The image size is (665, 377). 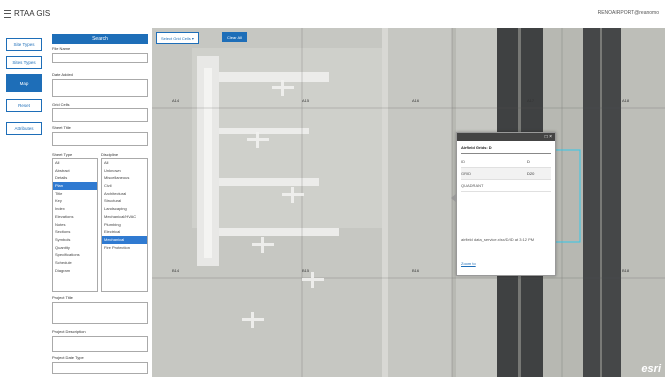 I want to click on popup-pointer, so click(x=454, y=198).